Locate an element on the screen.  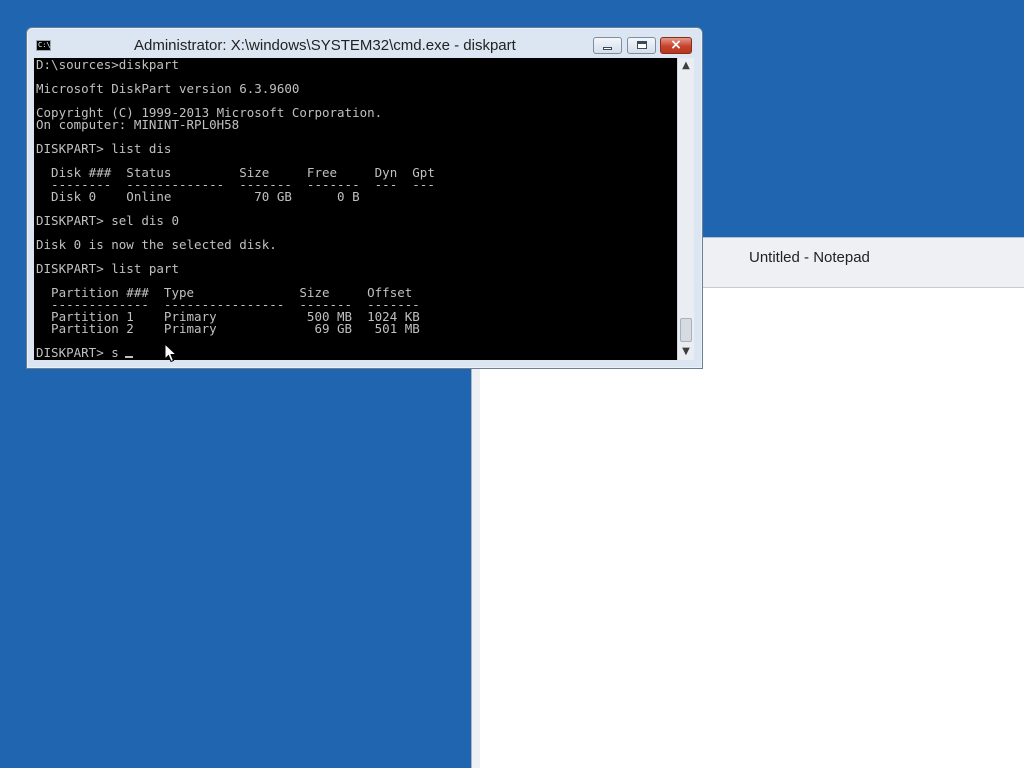
console-line: Microsoft DiskPart version 6.3.9600 is located at coordinates (168, 88).